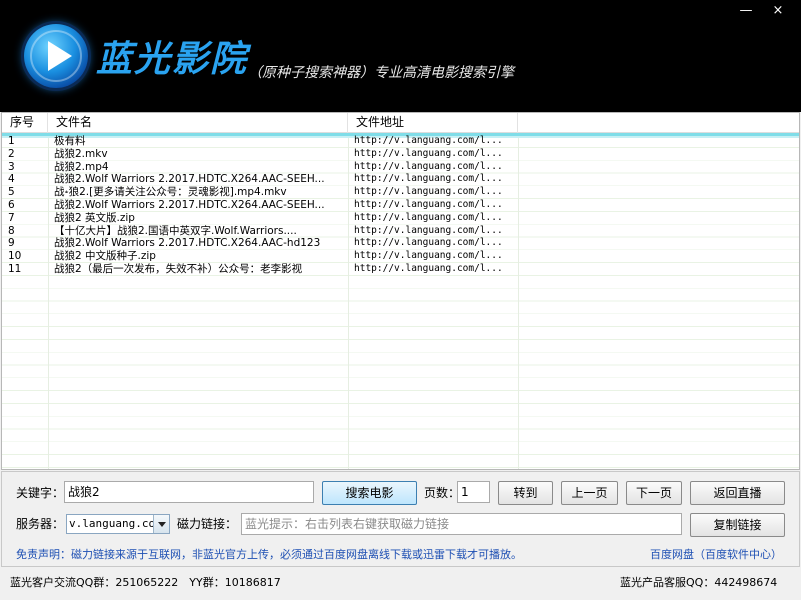  I want to click on baidu-netdisk-link: 百度网盘（百度软件中心）, so click(716, 555).